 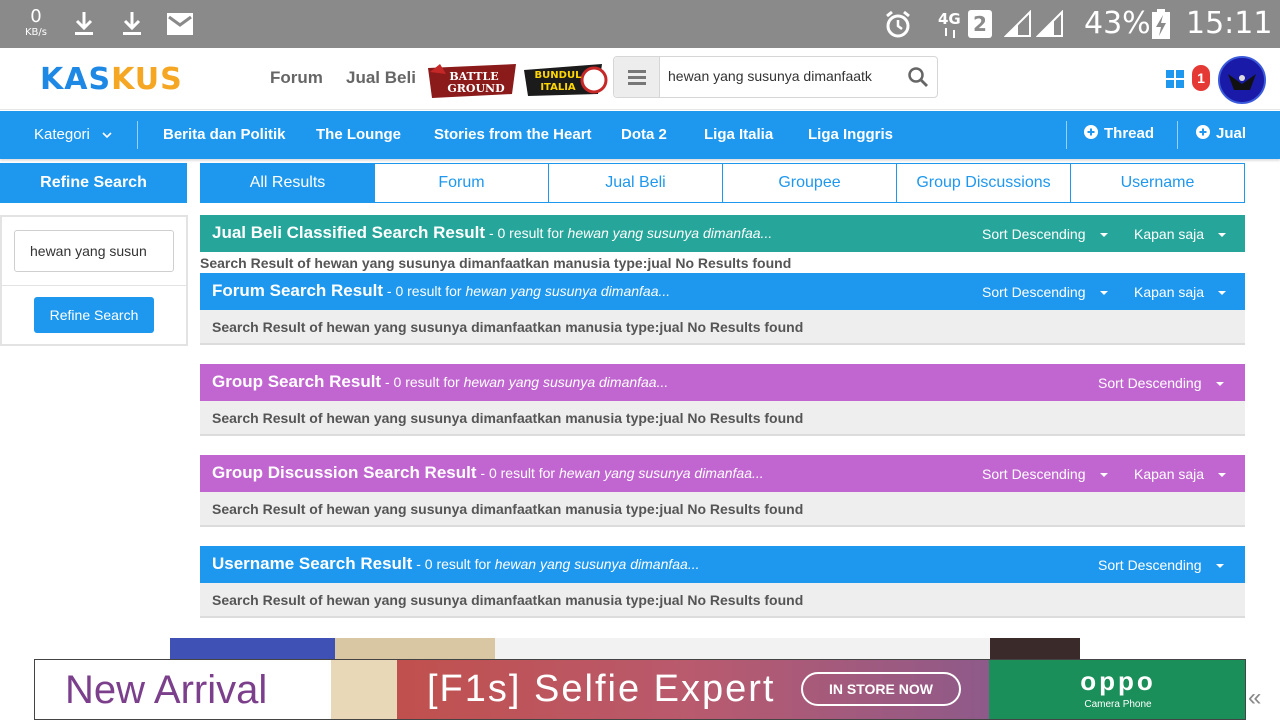 What do you see at coordinates (462, 183) in the screenshot?
I see `tab-forum: Forum` at bounding box center [462, 183].